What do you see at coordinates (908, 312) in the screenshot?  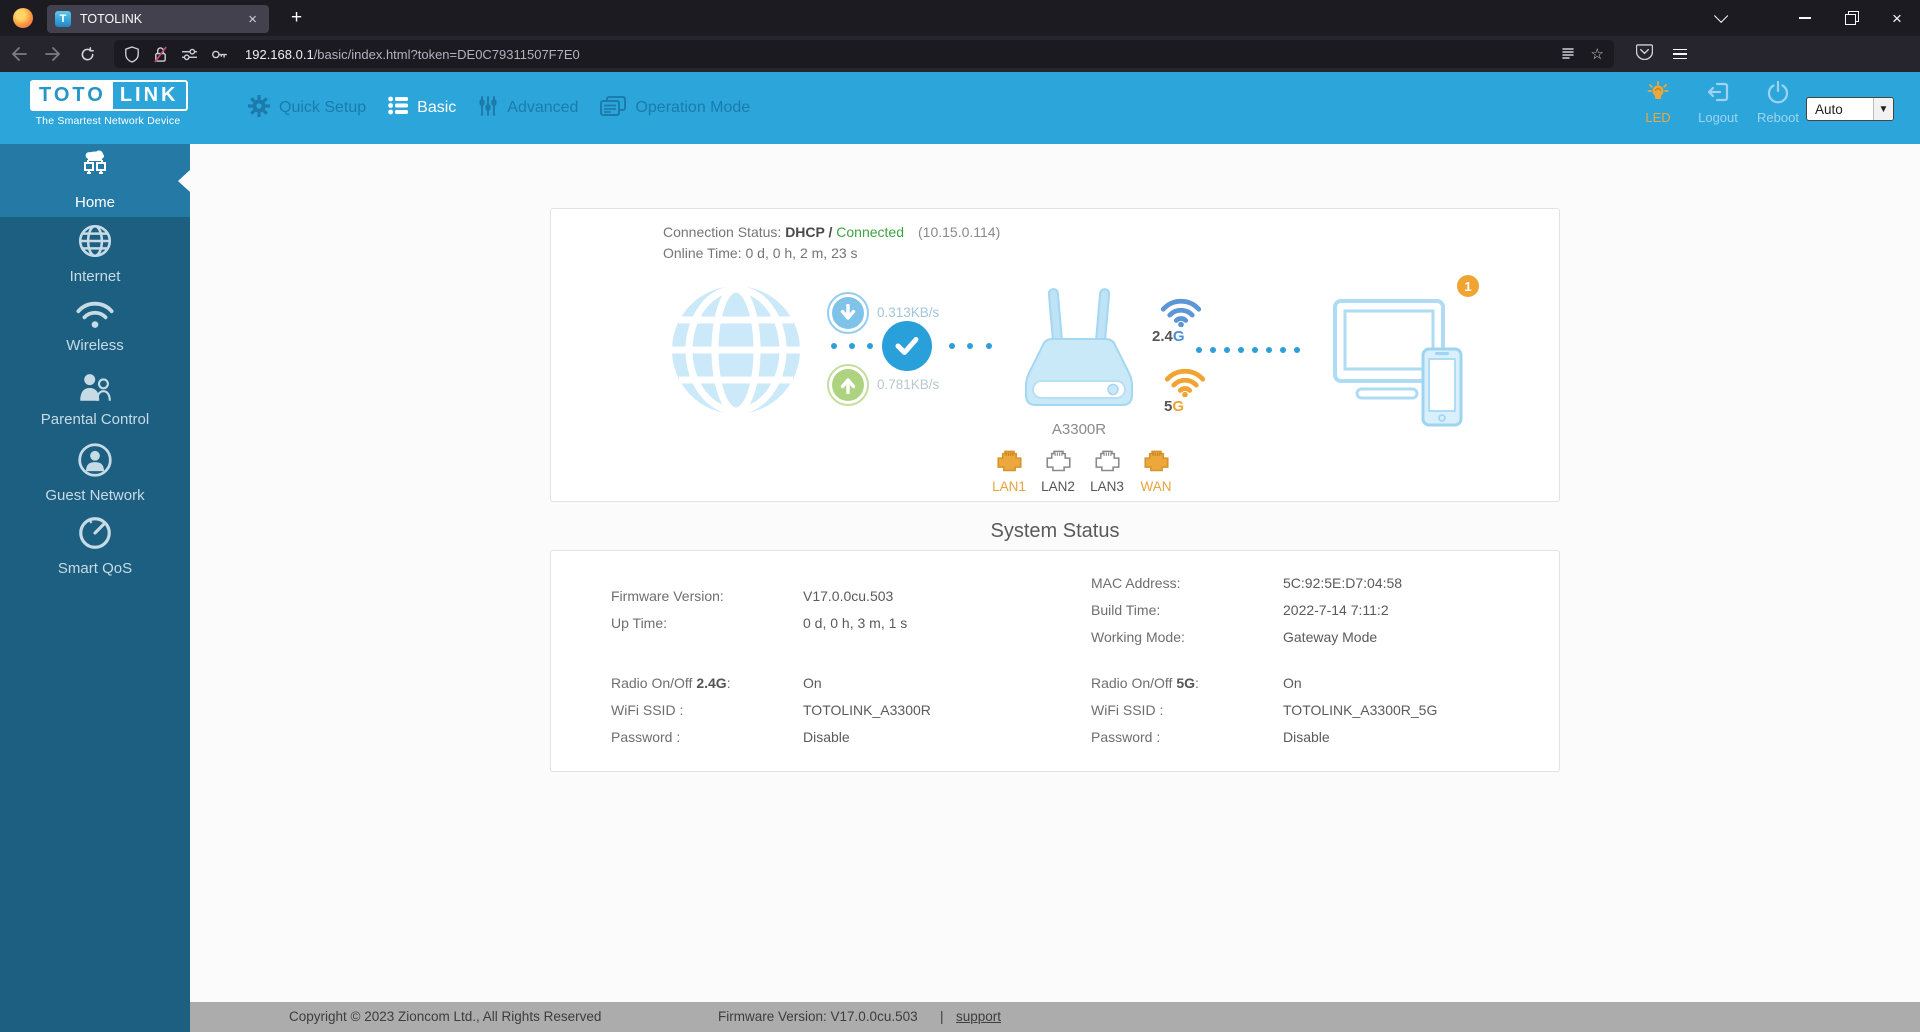 I see `download-speed: 0.313KB/s` at bounding box center [908, 312].